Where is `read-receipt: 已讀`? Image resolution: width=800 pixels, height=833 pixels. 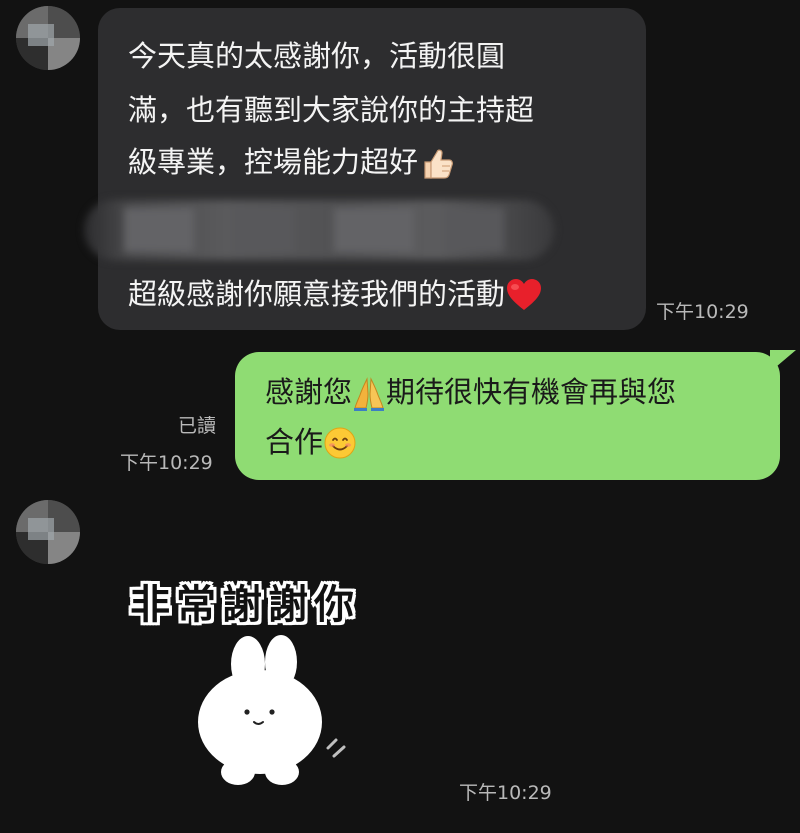
read-receipt: 已讀 is located at coordinates (197, 426).